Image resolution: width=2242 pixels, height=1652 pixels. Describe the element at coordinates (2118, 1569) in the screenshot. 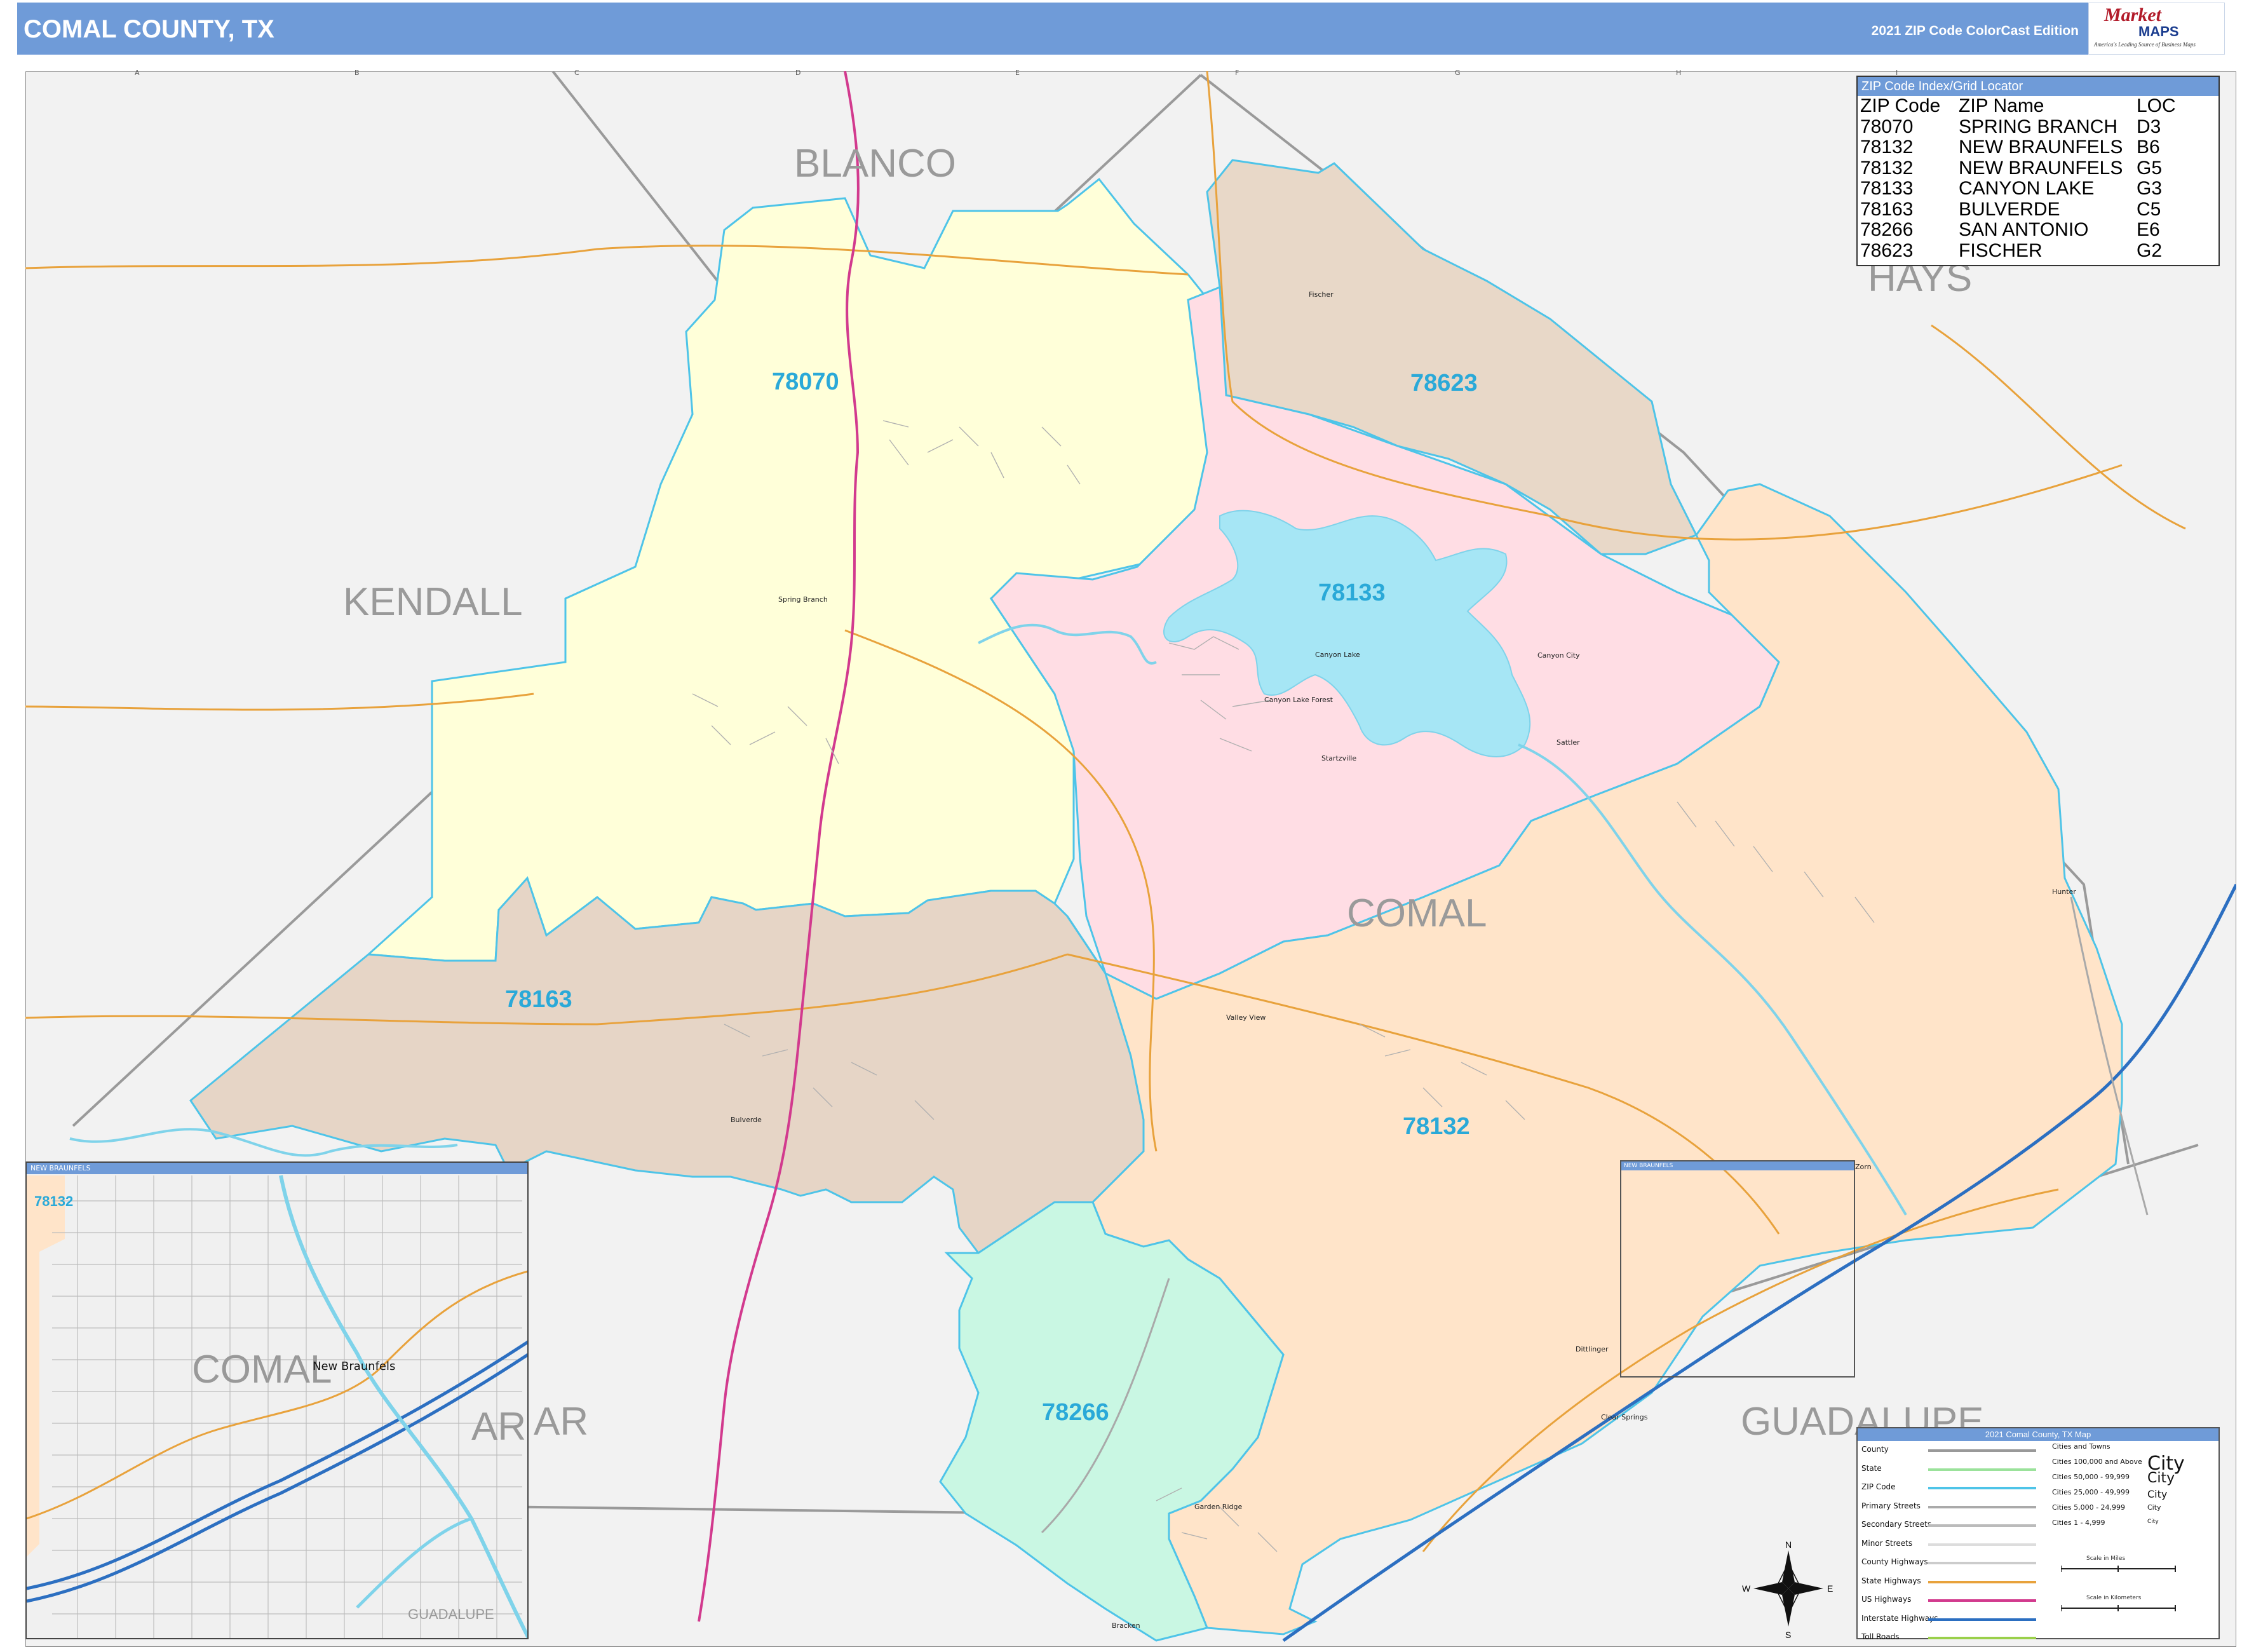

I see `scale-miles-bar` at that location.